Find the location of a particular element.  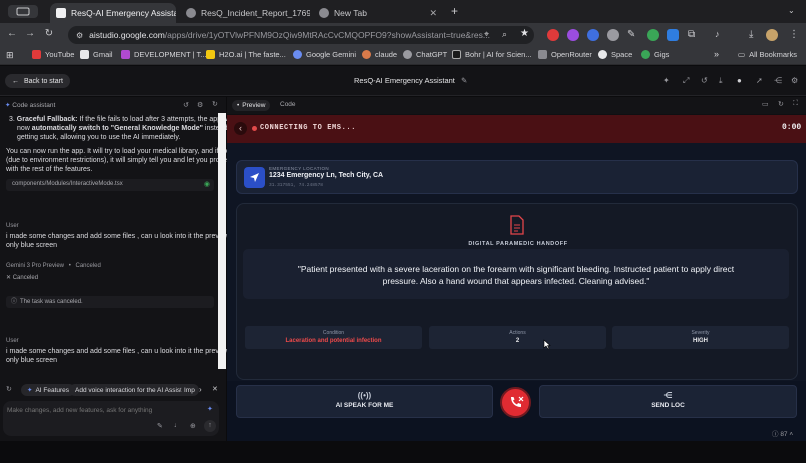

close-icon: ✕ is located at coordinates (215, 389).